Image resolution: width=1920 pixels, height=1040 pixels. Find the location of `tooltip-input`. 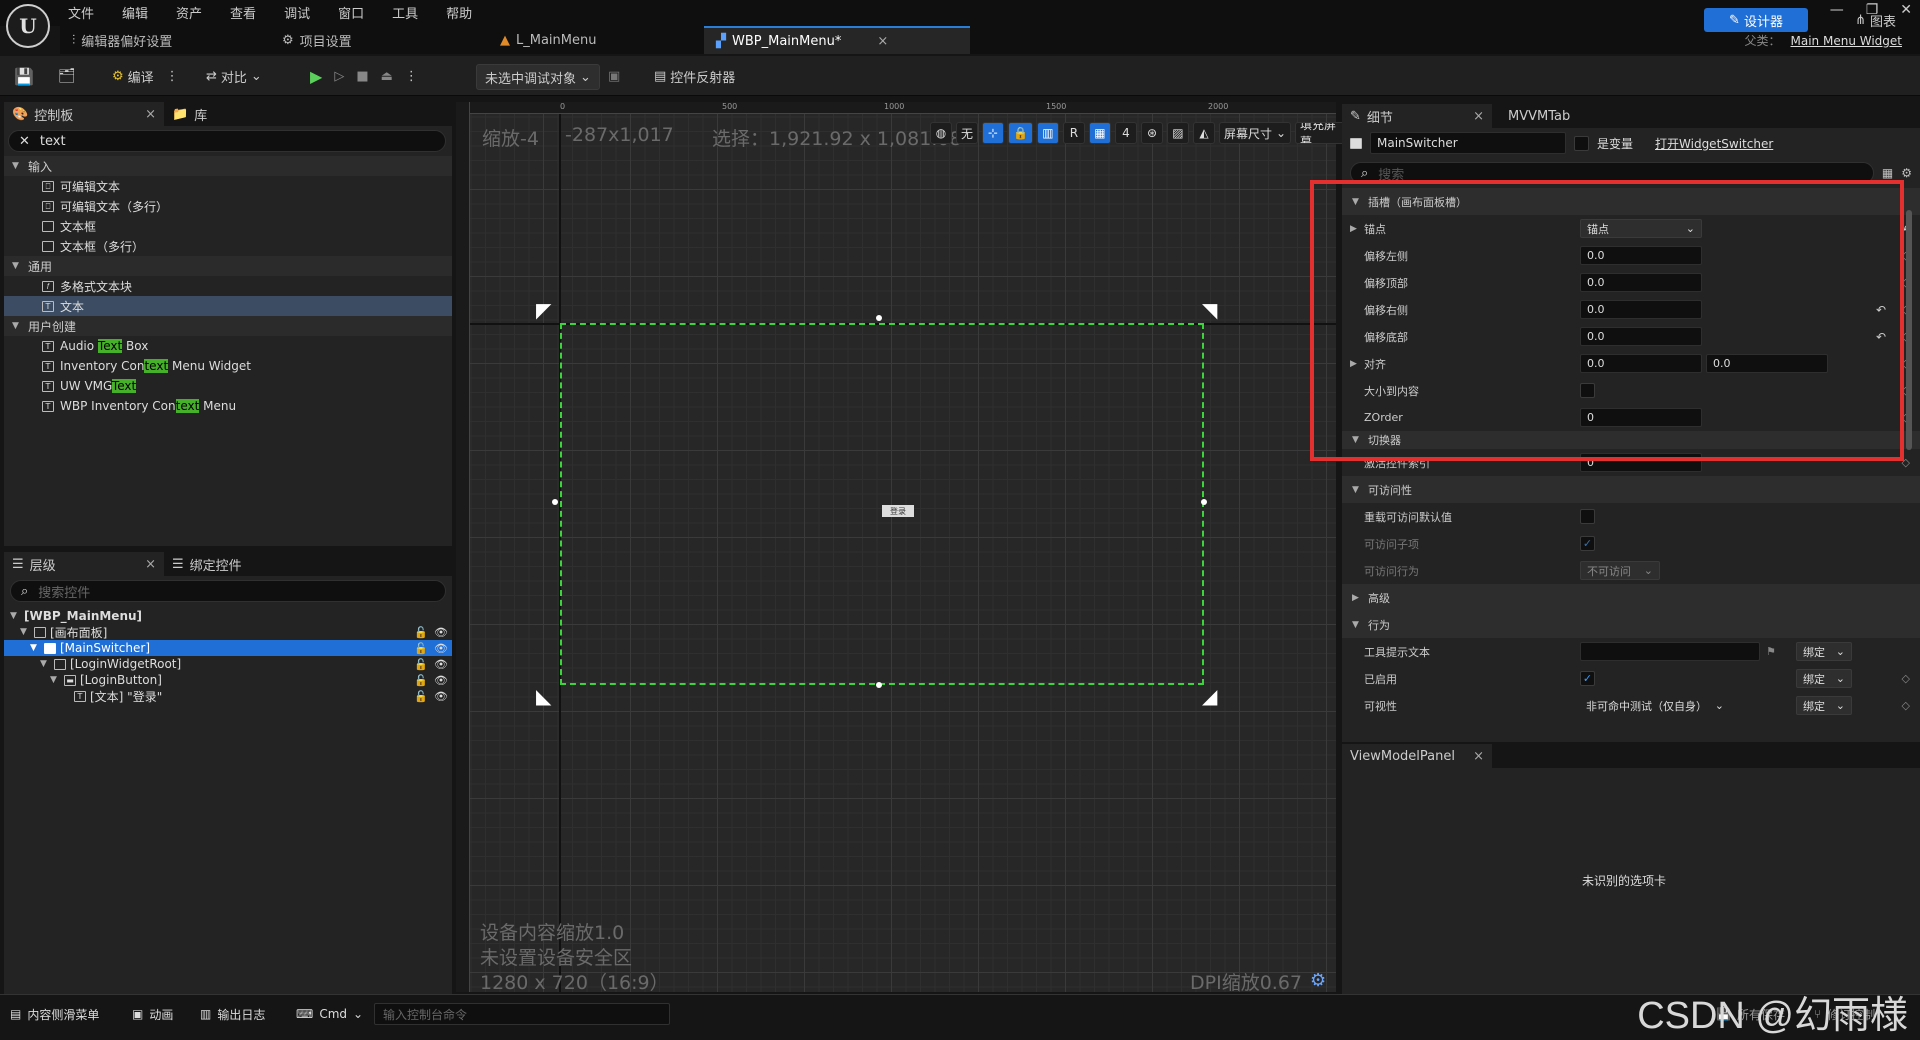

tooltip-input is located at coordinates (1670, 651).